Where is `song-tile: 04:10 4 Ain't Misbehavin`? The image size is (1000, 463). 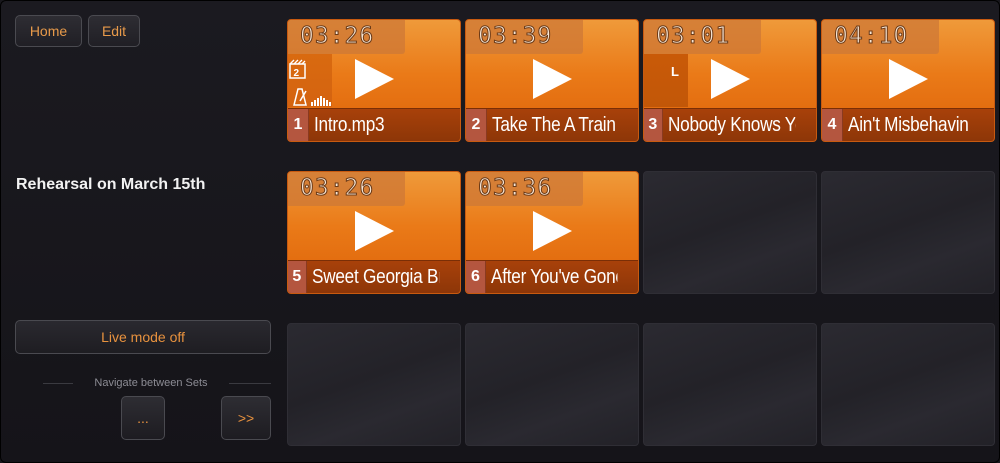 song-tile: 04:10 4 Ain't Misbehavin is located at coordinates (908, 80).